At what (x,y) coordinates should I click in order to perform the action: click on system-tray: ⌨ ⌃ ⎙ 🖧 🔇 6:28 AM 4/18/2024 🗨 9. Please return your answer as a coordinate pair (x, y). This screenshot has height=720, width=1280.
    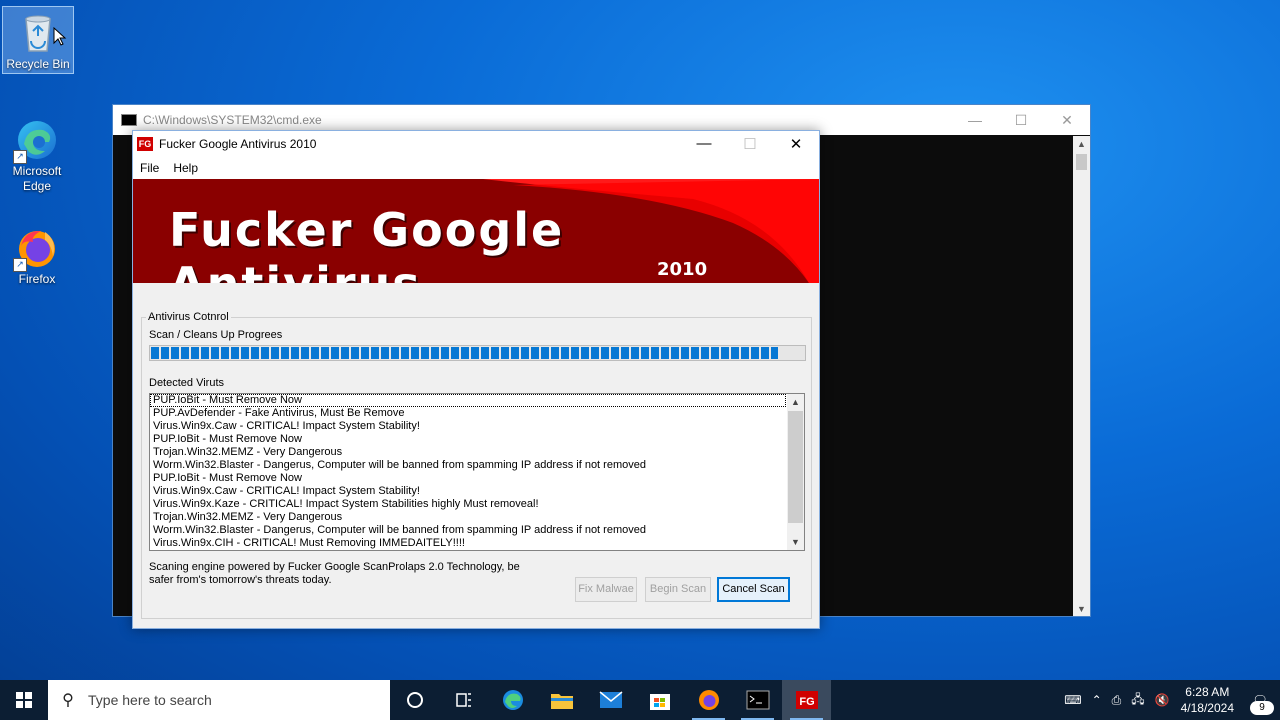
    Looking at the image, I should click on (1169, 700).